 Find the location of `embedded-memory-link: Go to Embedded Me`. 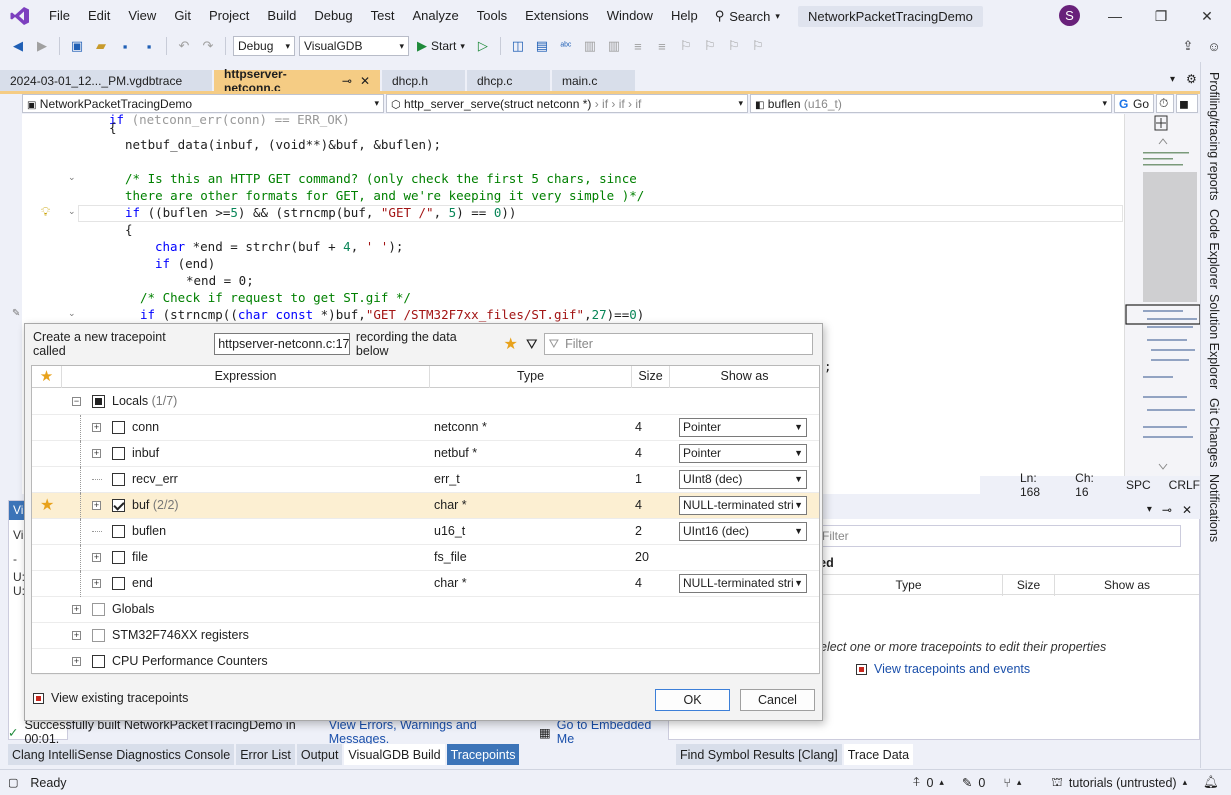

embedded-memory-link: Go to Embedded Me is located at coordinates (612, 732).